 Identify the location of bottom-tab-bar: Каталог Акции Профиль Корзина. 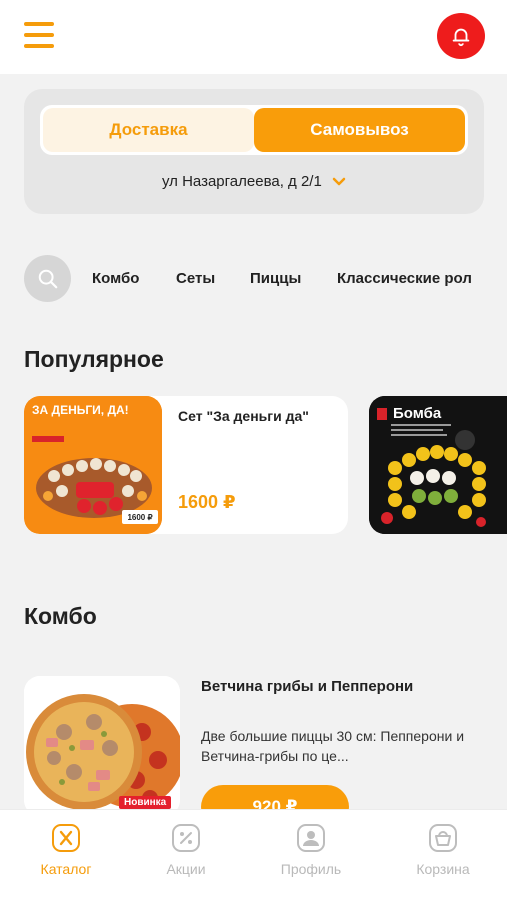
(253, 854).